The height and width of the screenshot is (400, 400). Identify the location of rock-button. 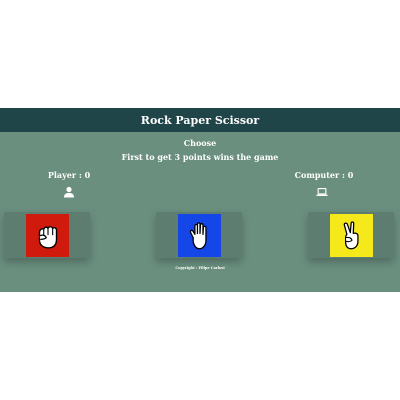
(47, 235).